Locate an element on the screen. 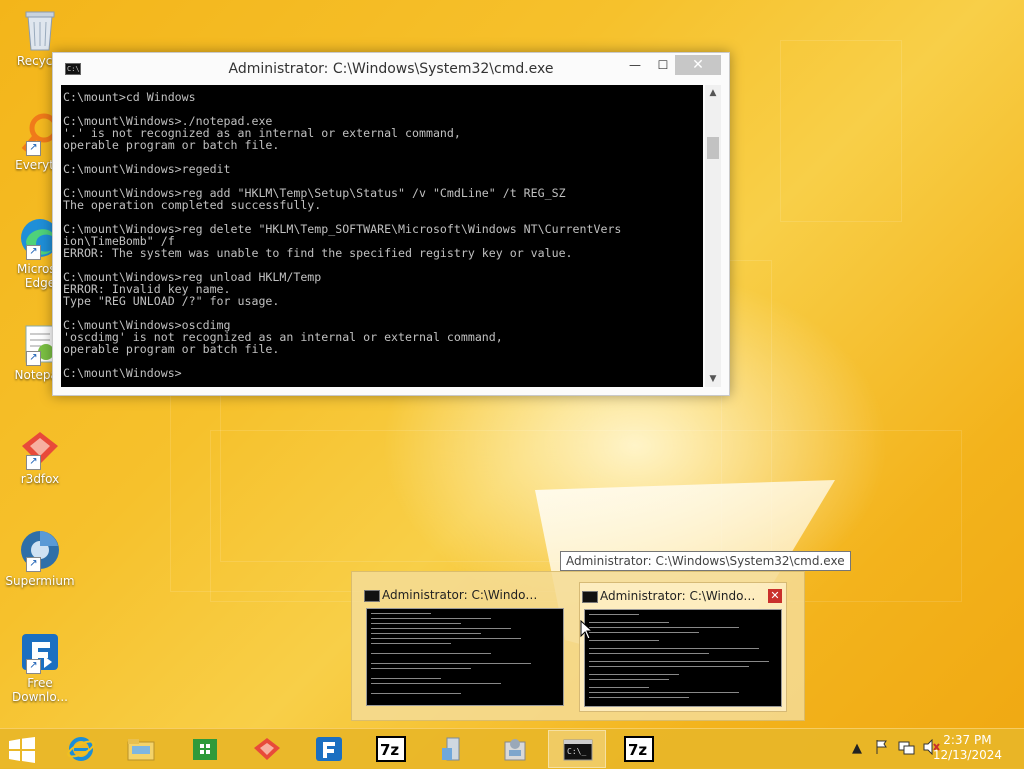  taskbar-setup is located at coordinates (515, 749).